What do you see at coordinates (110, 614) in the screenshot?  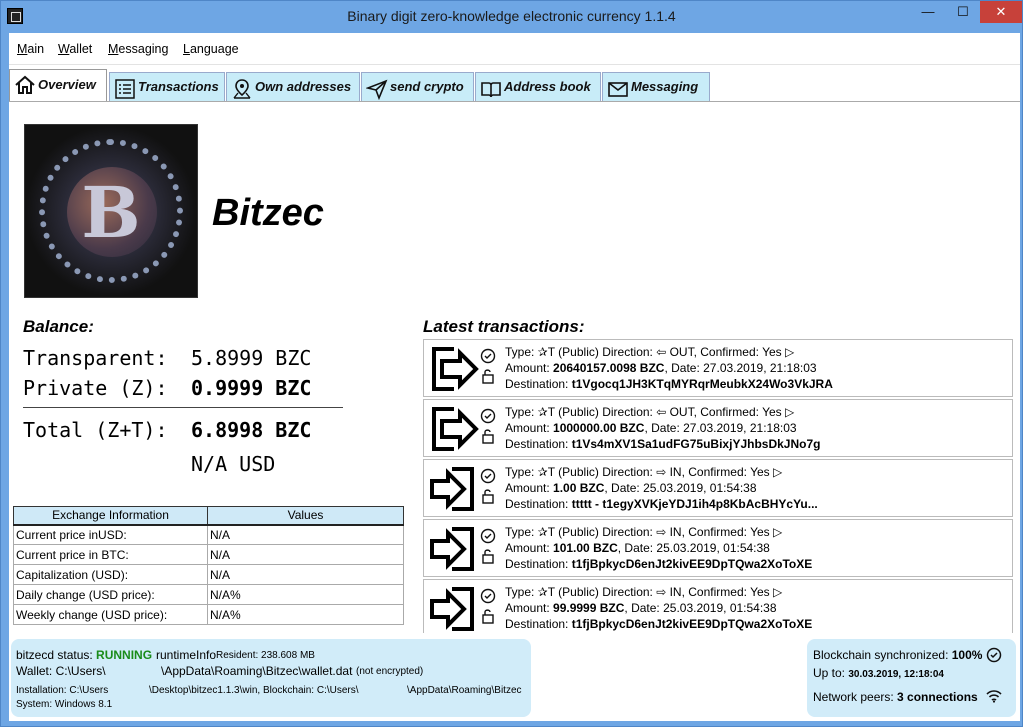 I see `table-cell: Weekly change (USD price):` at bounding box center [110, 614].